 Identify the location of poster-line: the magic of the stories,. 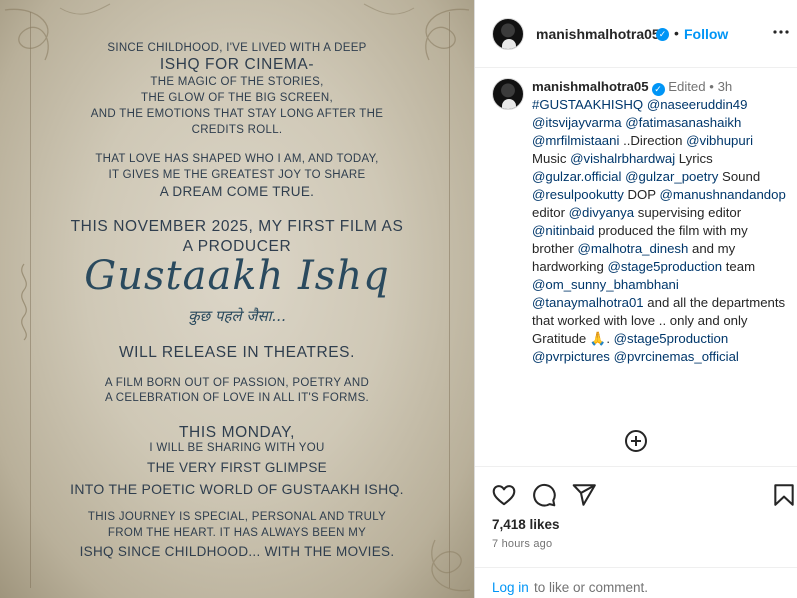
(237, 82).